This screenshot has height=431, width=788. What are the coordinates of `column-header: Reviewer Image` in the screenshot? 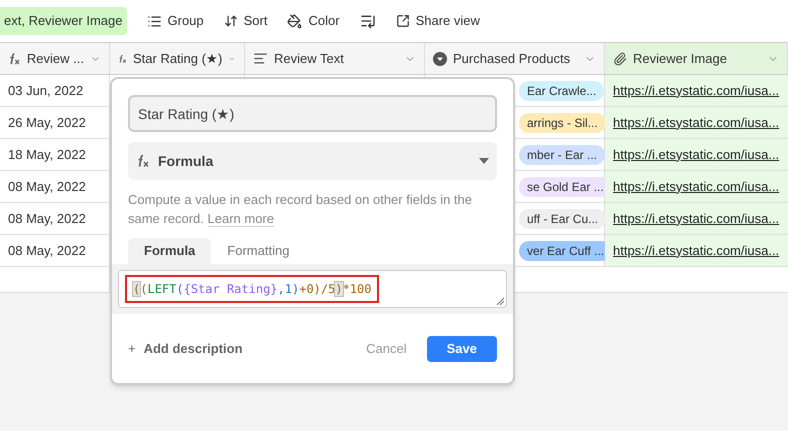 It's located at (696, 58).